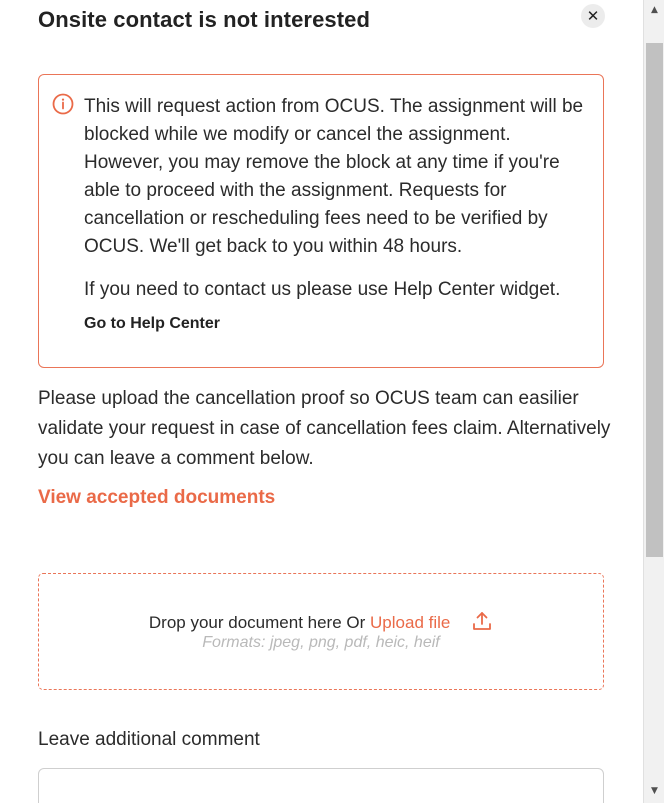  What do you see at coordinates (654, 300) in the screenshot?
I see `scrollbar-thumb` at bounding box center [654, 300].